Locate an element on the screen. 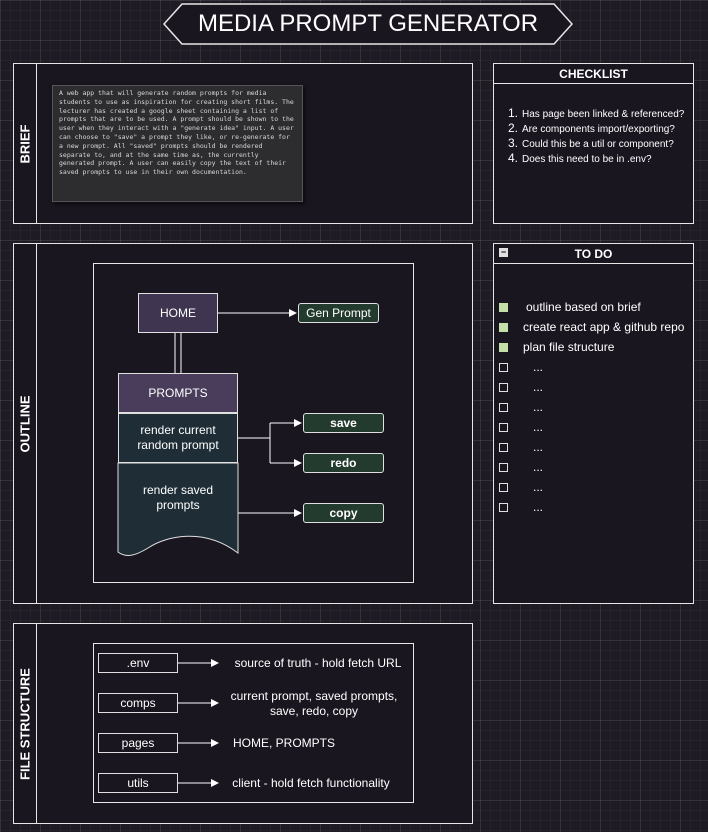 This screenshot has width=708, height=832. env-file-box: .env is located at coordinates (138, 663).